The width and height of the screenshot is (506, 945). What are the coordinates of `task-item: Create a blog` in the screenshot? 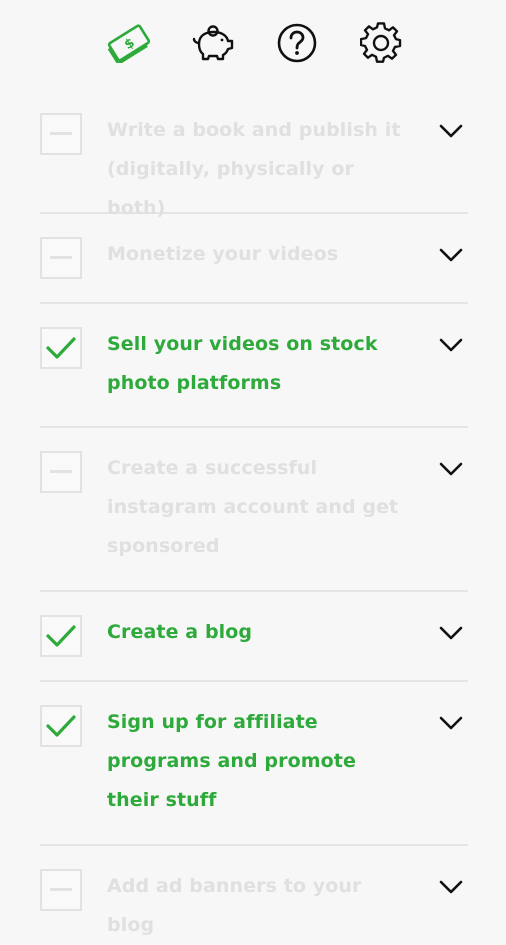 It's located at (254, 637).